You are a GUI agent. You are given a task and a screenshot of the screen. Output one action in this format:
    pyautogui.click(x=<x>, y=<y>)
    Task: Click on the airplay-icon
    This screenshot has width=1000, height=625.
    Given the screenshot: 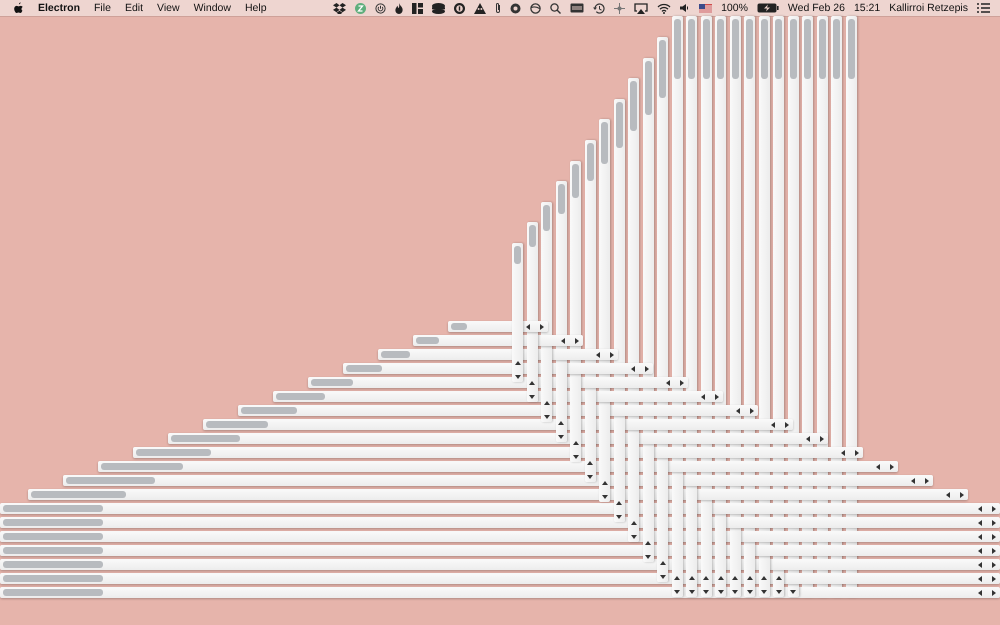 What is the action you would take?
    pyautogui.click(x=641, y=8)
    